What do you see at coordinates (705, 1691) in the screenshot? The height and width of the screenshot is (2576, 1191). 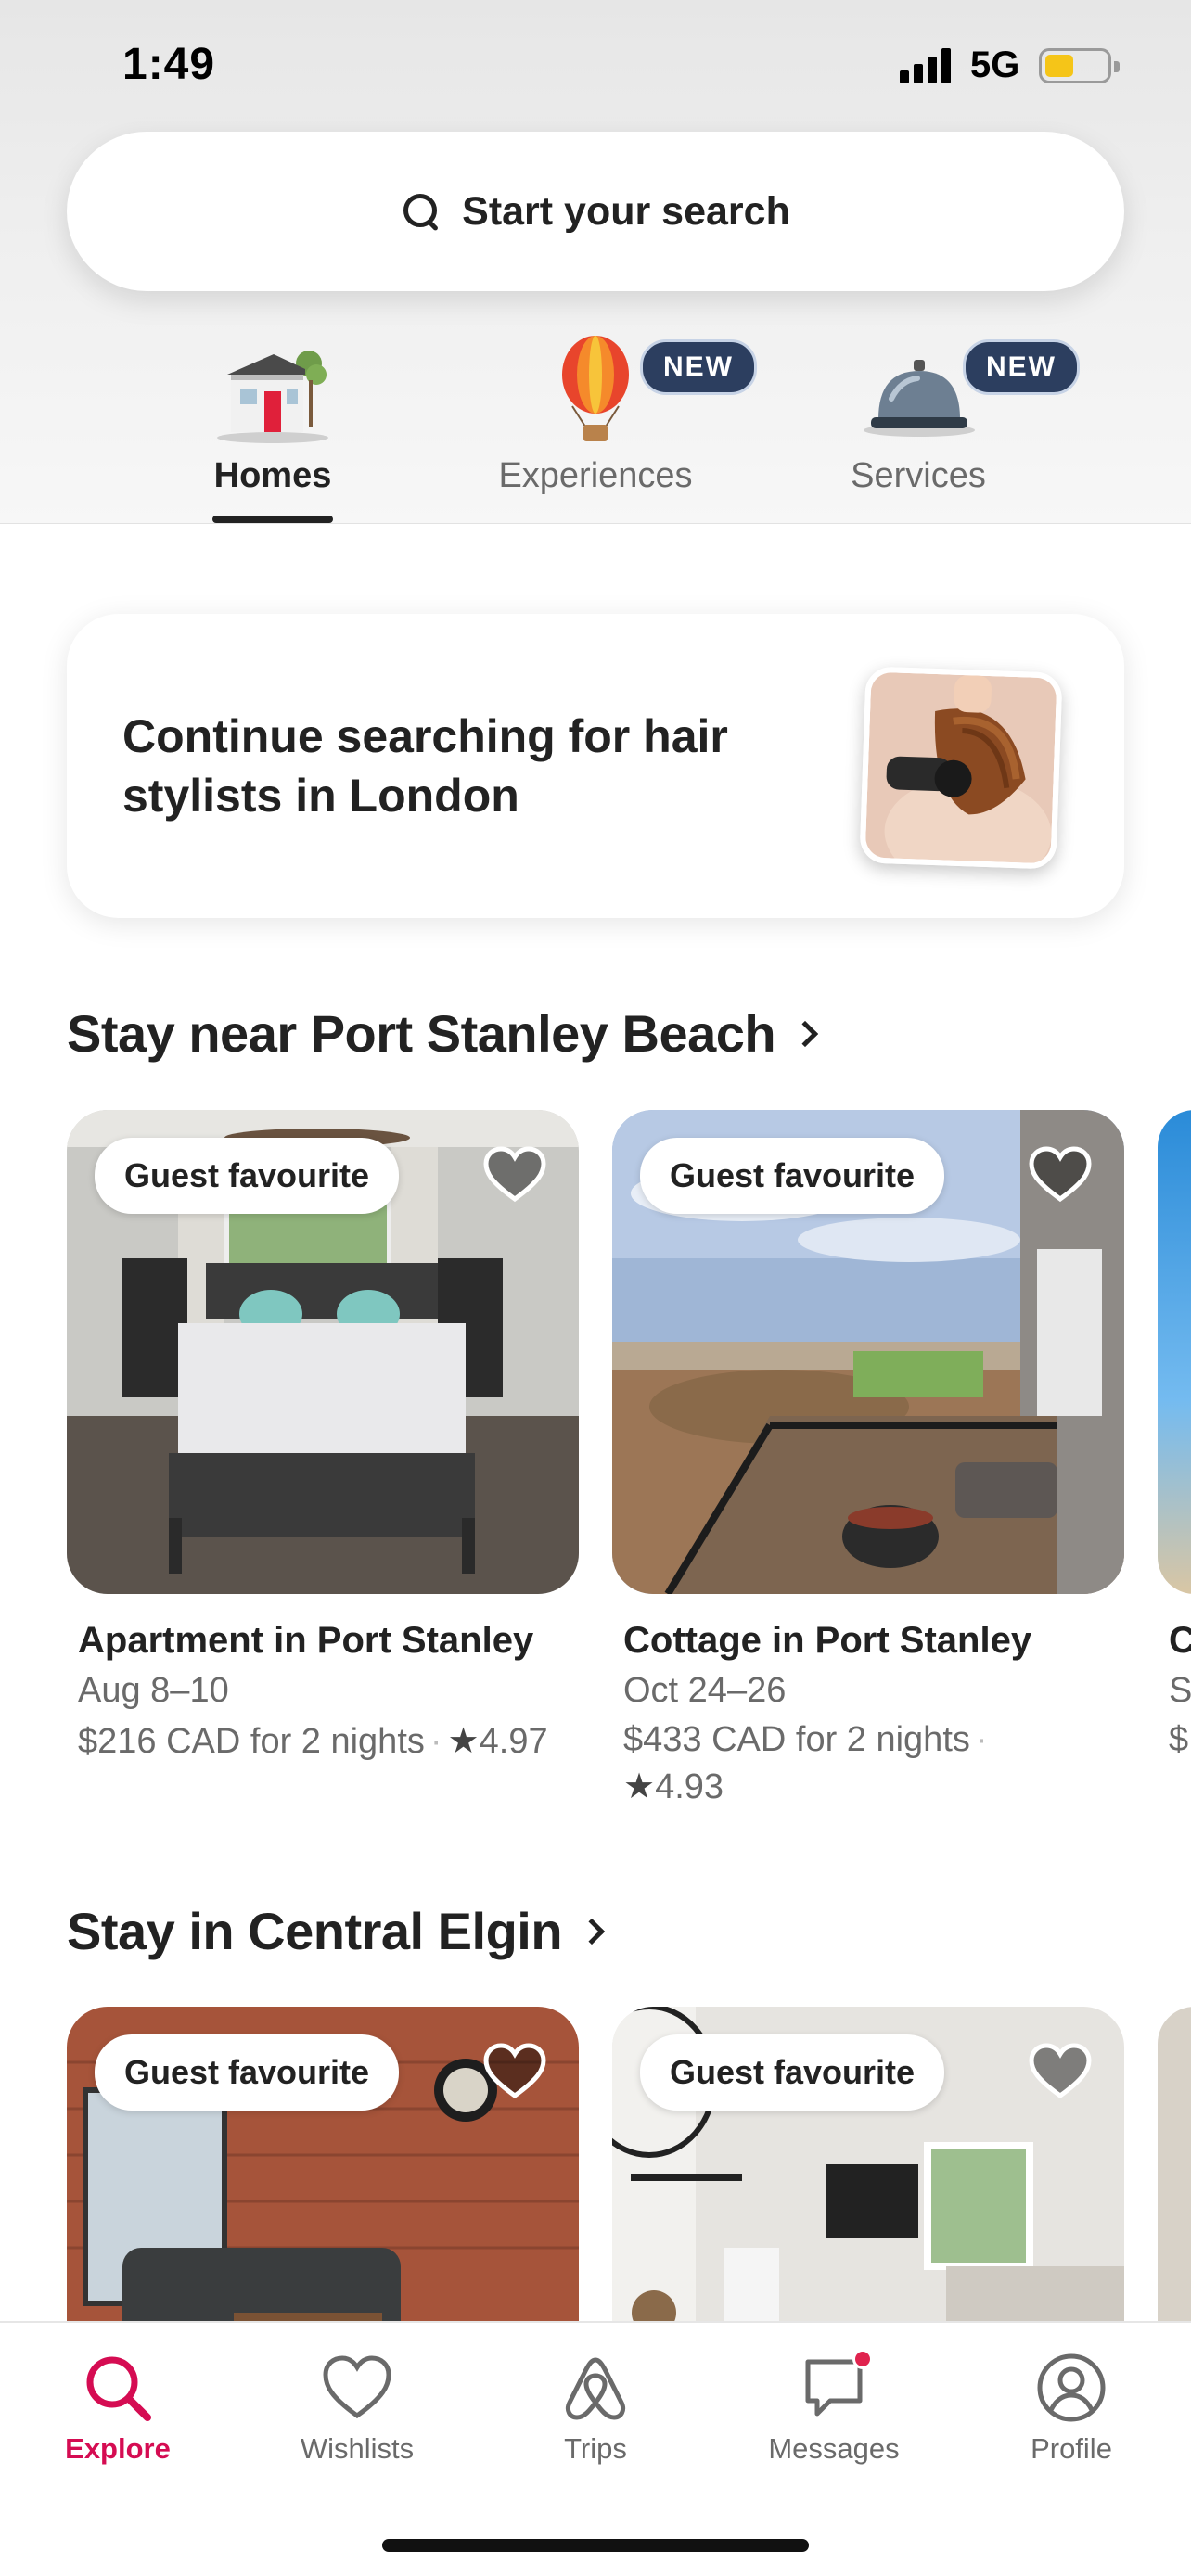 I see `listing-dates: Oct 24–26` at bounding box center [705, 1691].